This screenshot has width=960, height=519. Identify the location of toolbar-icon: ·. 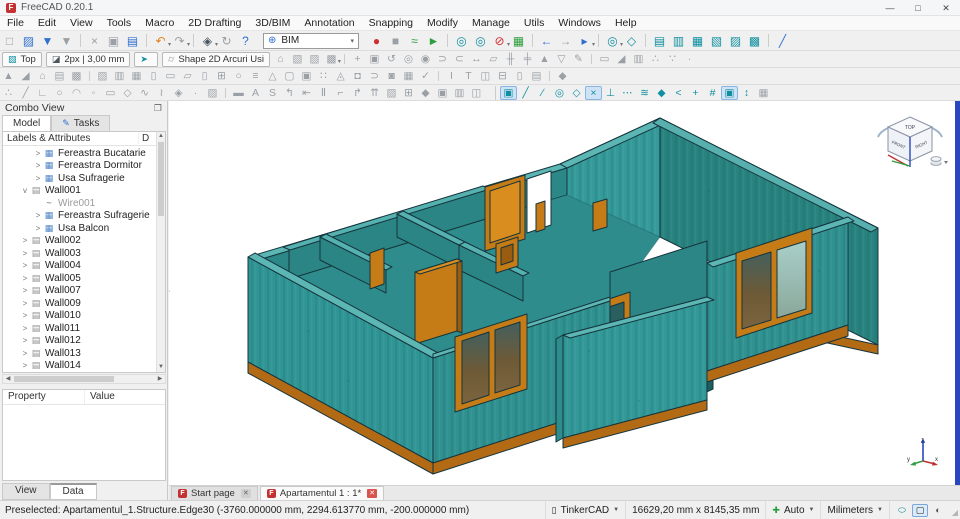
(195, 93).